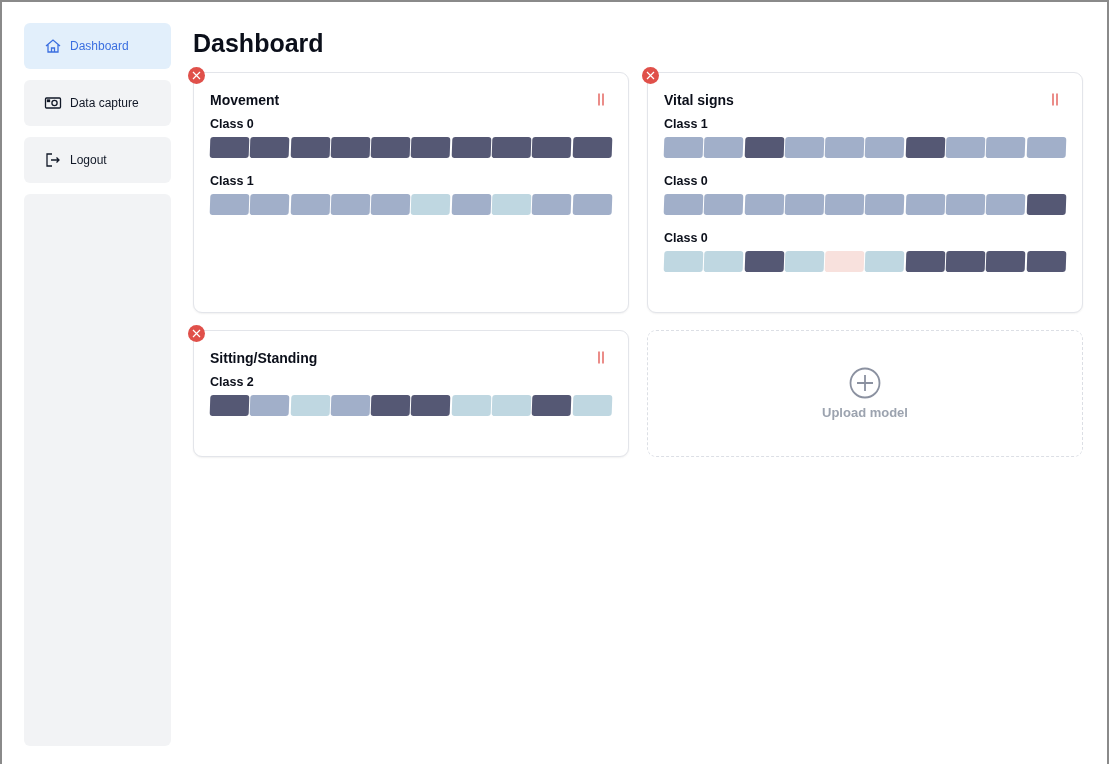 The width and height of the screenshot is (1109, 764). Describe the element at coordinates (97, 160) in the screenshot. I see `sidebar-item: Logout` at that location.